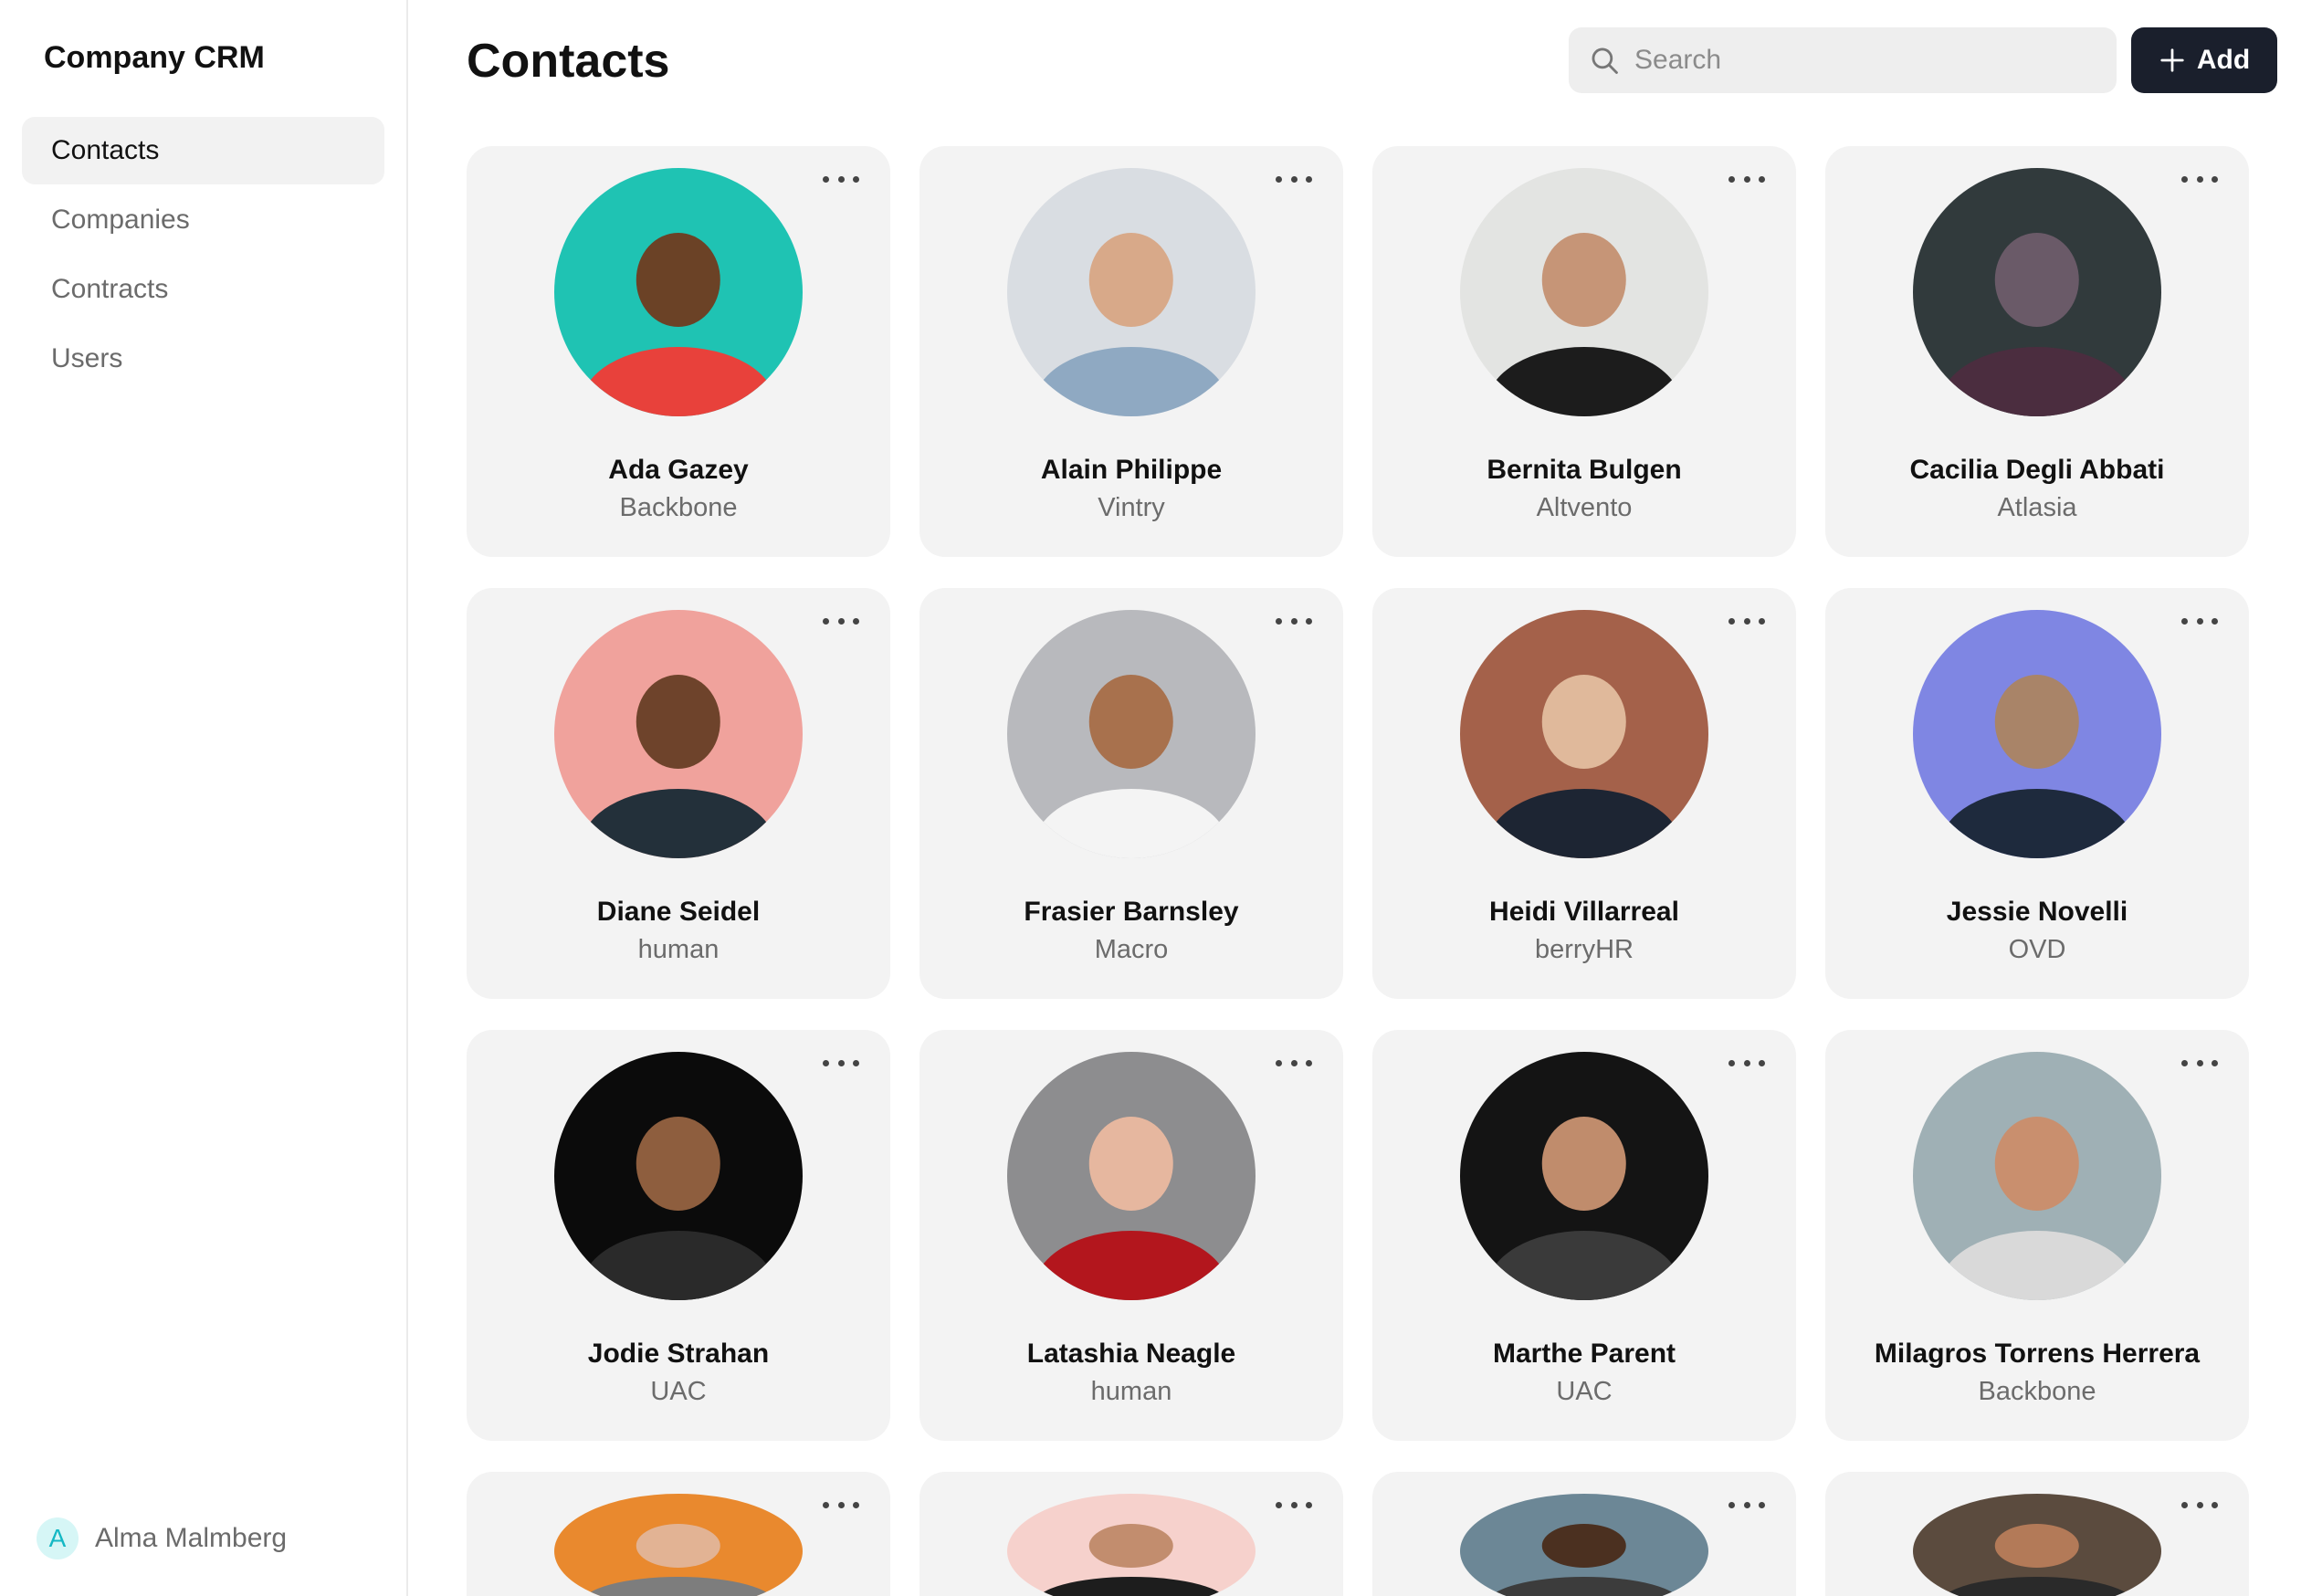 The width and height of the screenshot is (2301, 1596). I want to click on add-button-label: Add, so click(2223, 60).